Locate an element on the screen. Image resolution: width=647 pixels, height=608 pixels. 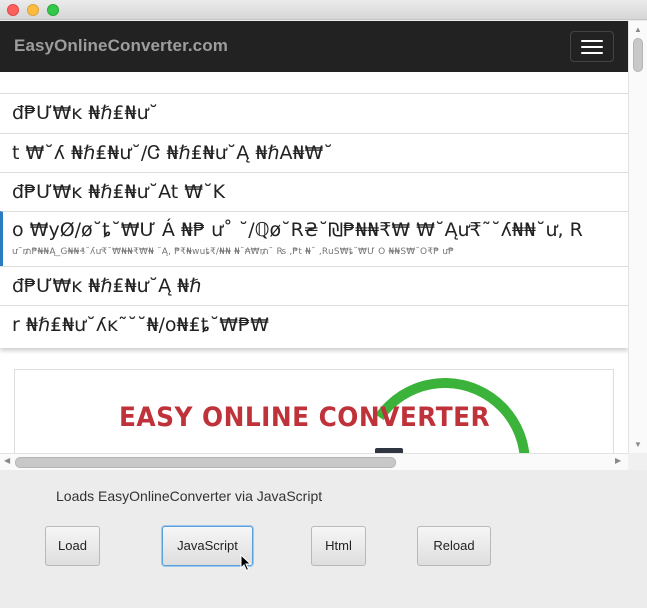
site-logo-banner: EASY ONLINE CONVERTER is located at coordinates (314, 411).